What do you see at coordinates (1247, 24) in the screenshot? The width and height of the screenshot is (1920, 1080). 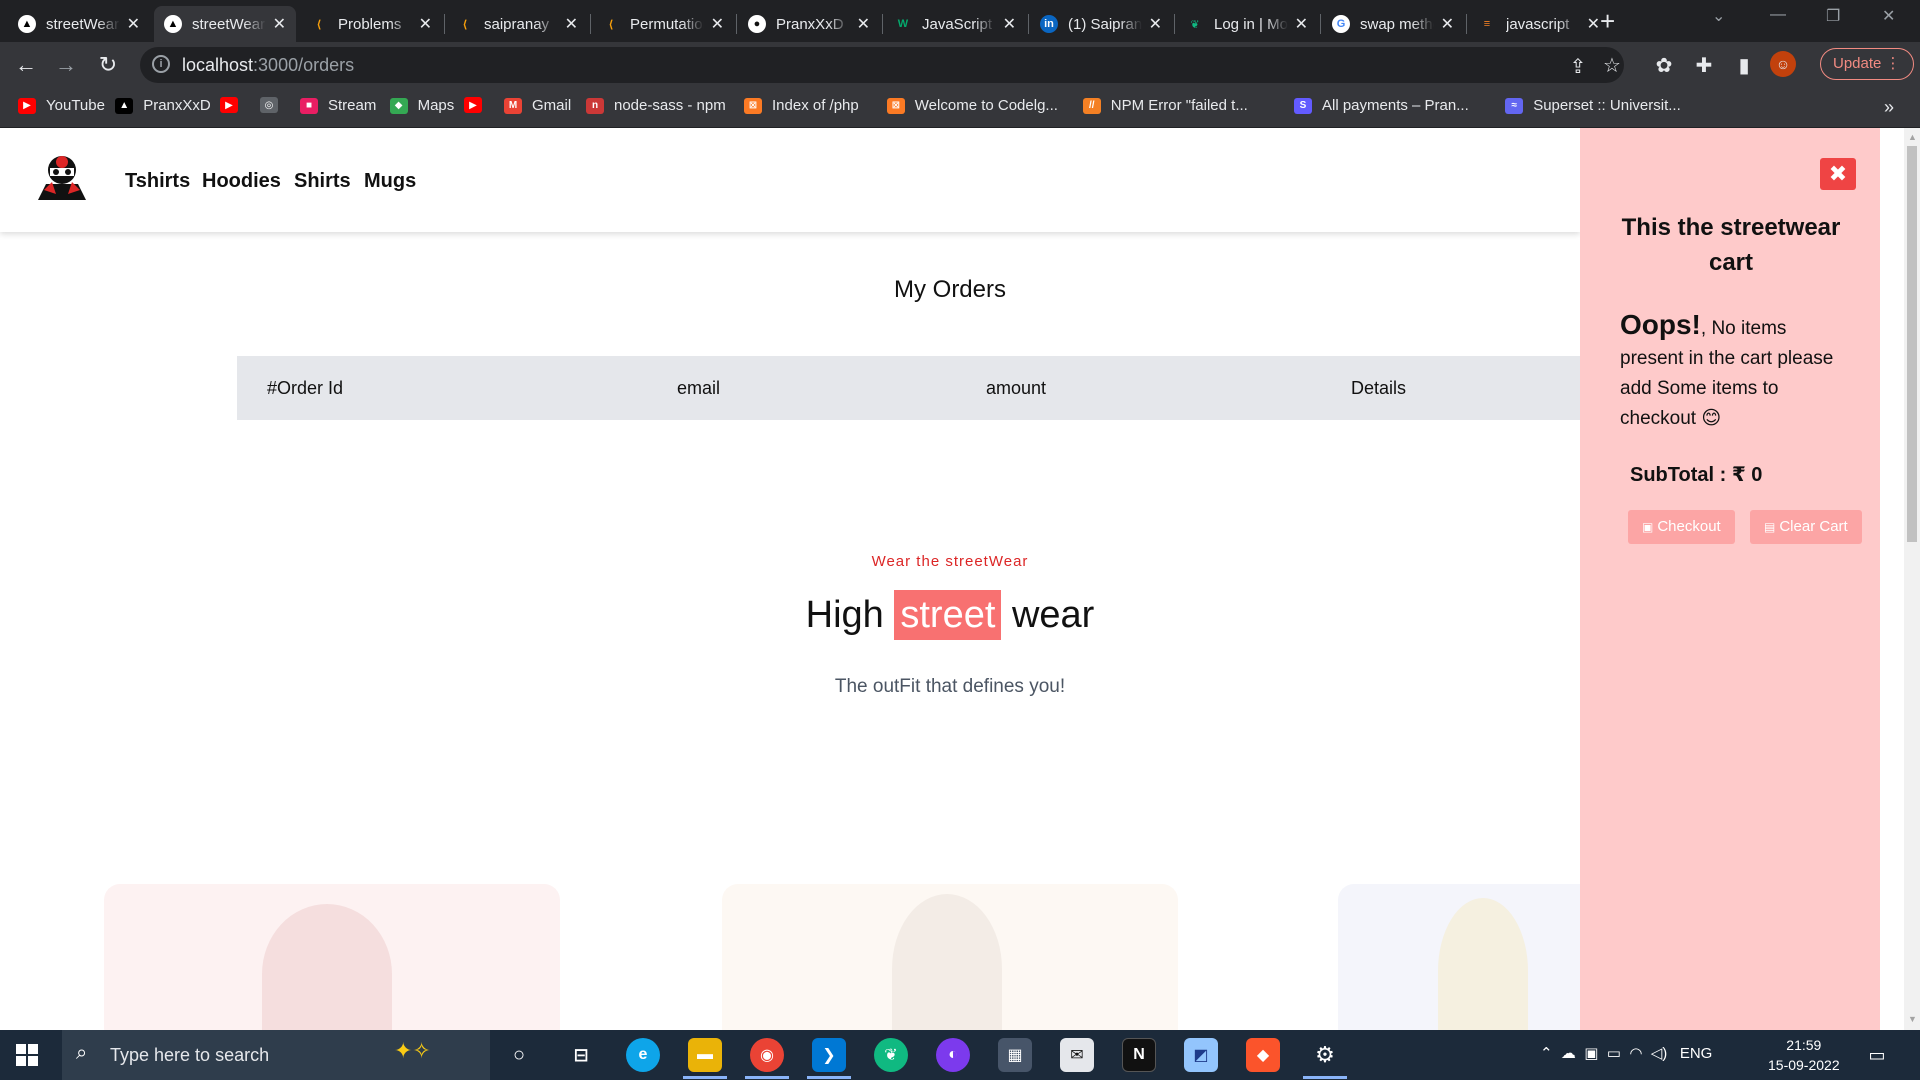 I see `browser-tab: ❦ Log in | MongoDB ✕` at bounding box center [1247, 24].